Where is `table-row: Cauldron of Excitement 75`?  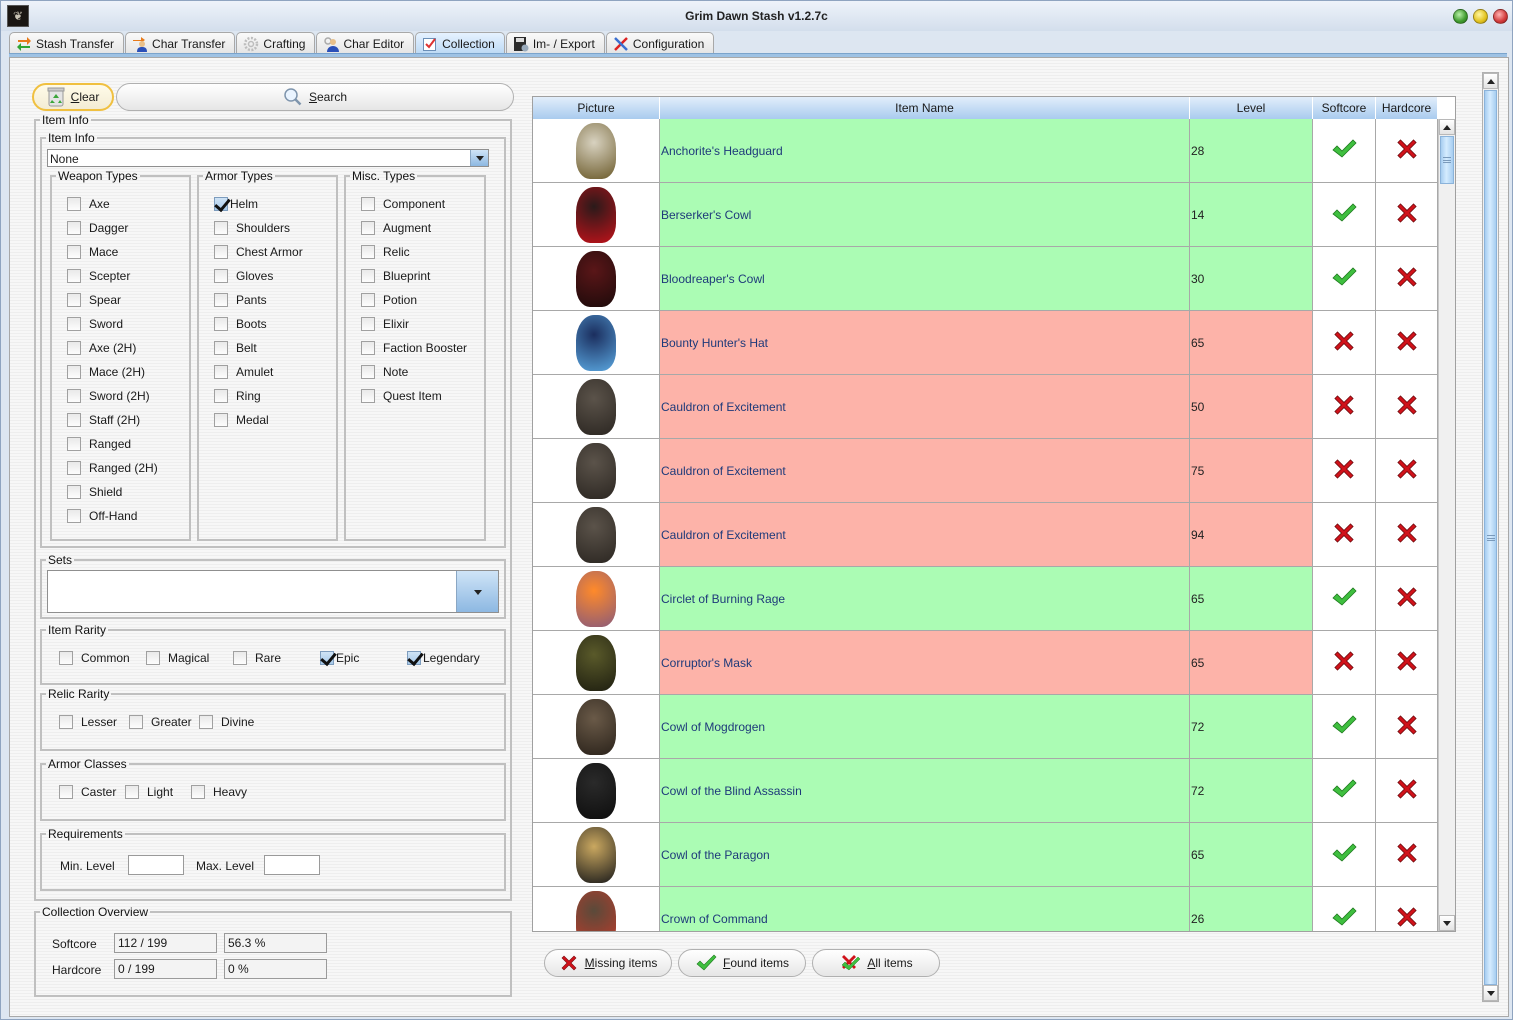
table-row: Cauldron of Excitement 75 is located at coordinates (985, 471).